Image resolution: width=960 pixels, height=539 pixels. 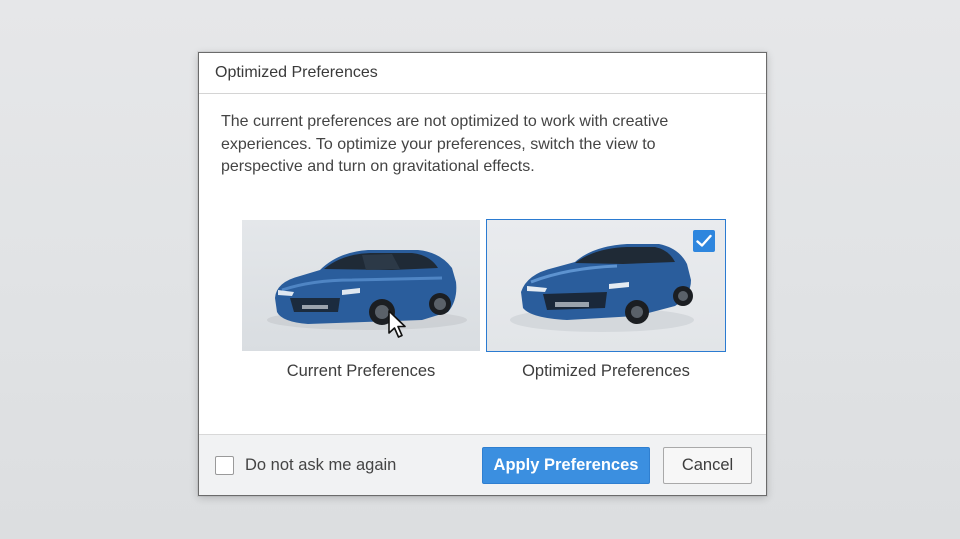 I want to click on optimized-preferences-label: Optimized Preferences, so click(x=606, y=371).